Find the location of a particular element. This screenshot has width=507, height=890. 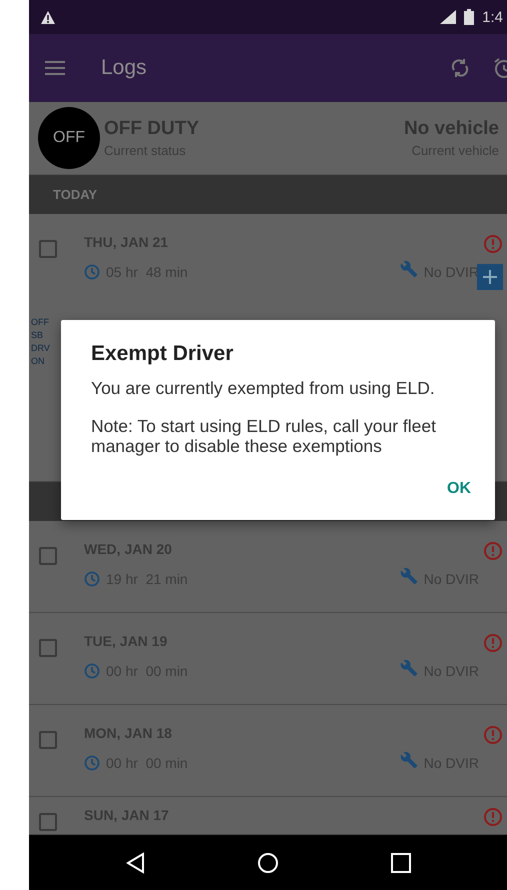

dialog-note: Note: To start using ELD rules, call your fleet manager to disable these exemptions is located at coordinates (264, 436).